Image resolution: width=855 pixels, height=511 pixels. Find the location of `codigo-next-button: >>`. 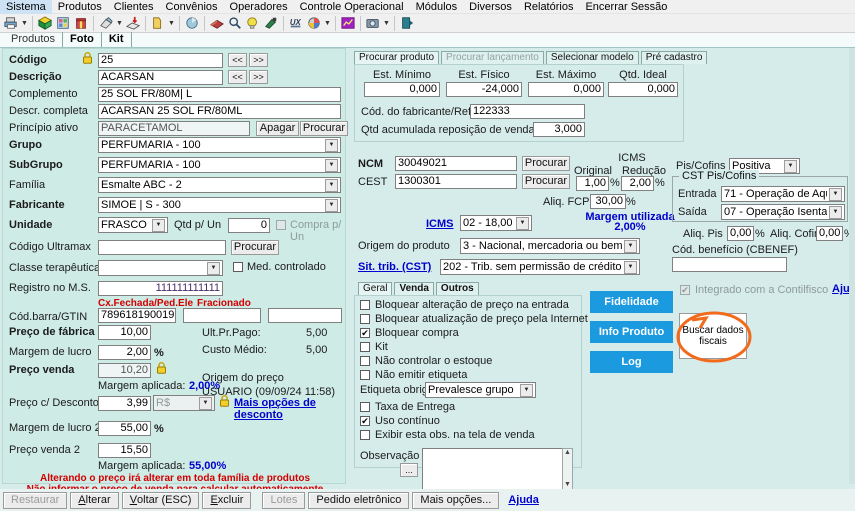

codigo-next-button: >> is located at coordinates (258, 60).